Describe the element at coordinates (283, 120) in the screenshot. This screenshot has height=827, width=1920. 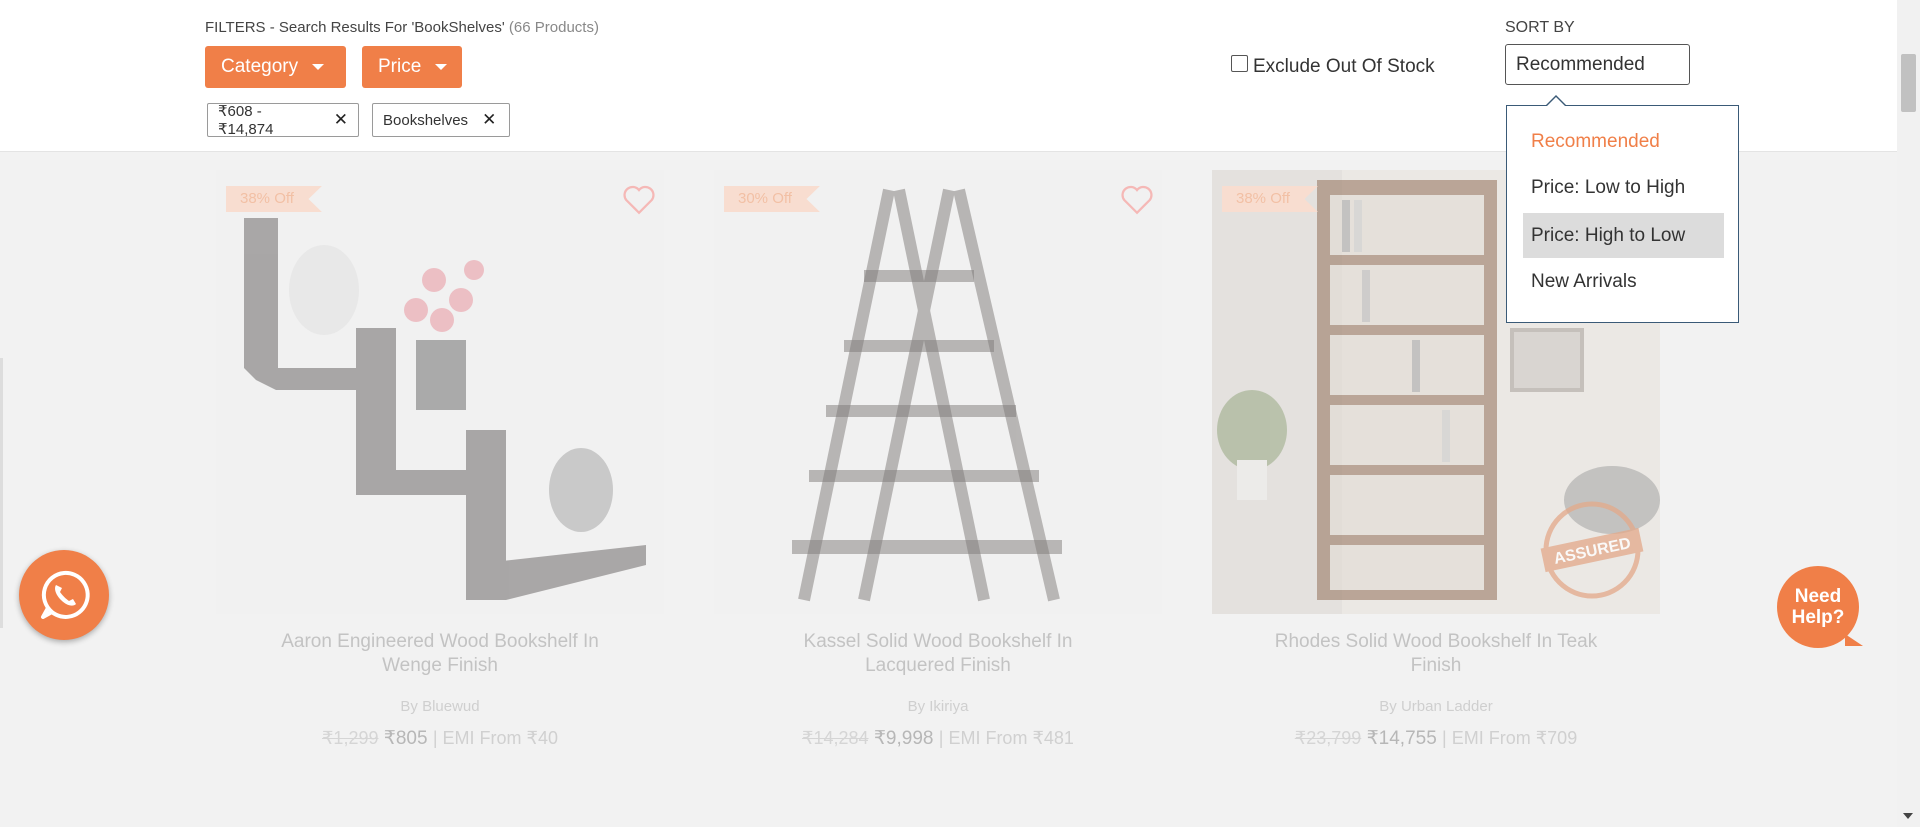
I see `filter-chip-price: ₹608 - ₹14,874 ✕` at that location.